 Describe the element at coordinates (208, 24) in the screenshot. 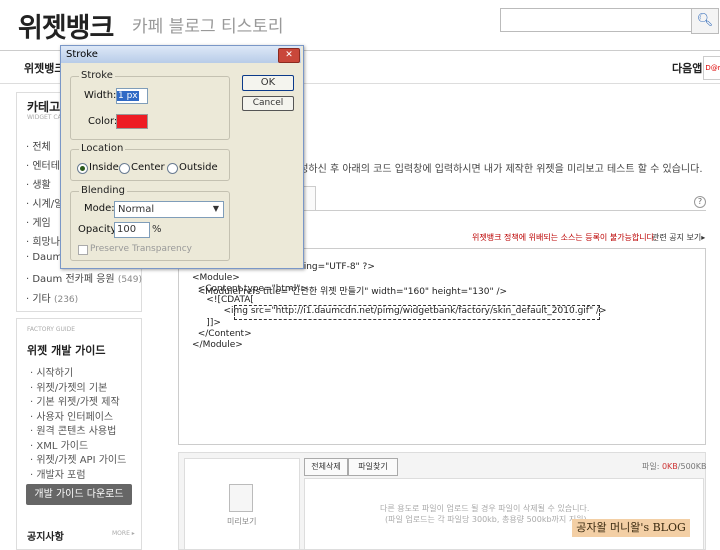

I see `service-tabs: 카페 블로그 티스토리` at that location.